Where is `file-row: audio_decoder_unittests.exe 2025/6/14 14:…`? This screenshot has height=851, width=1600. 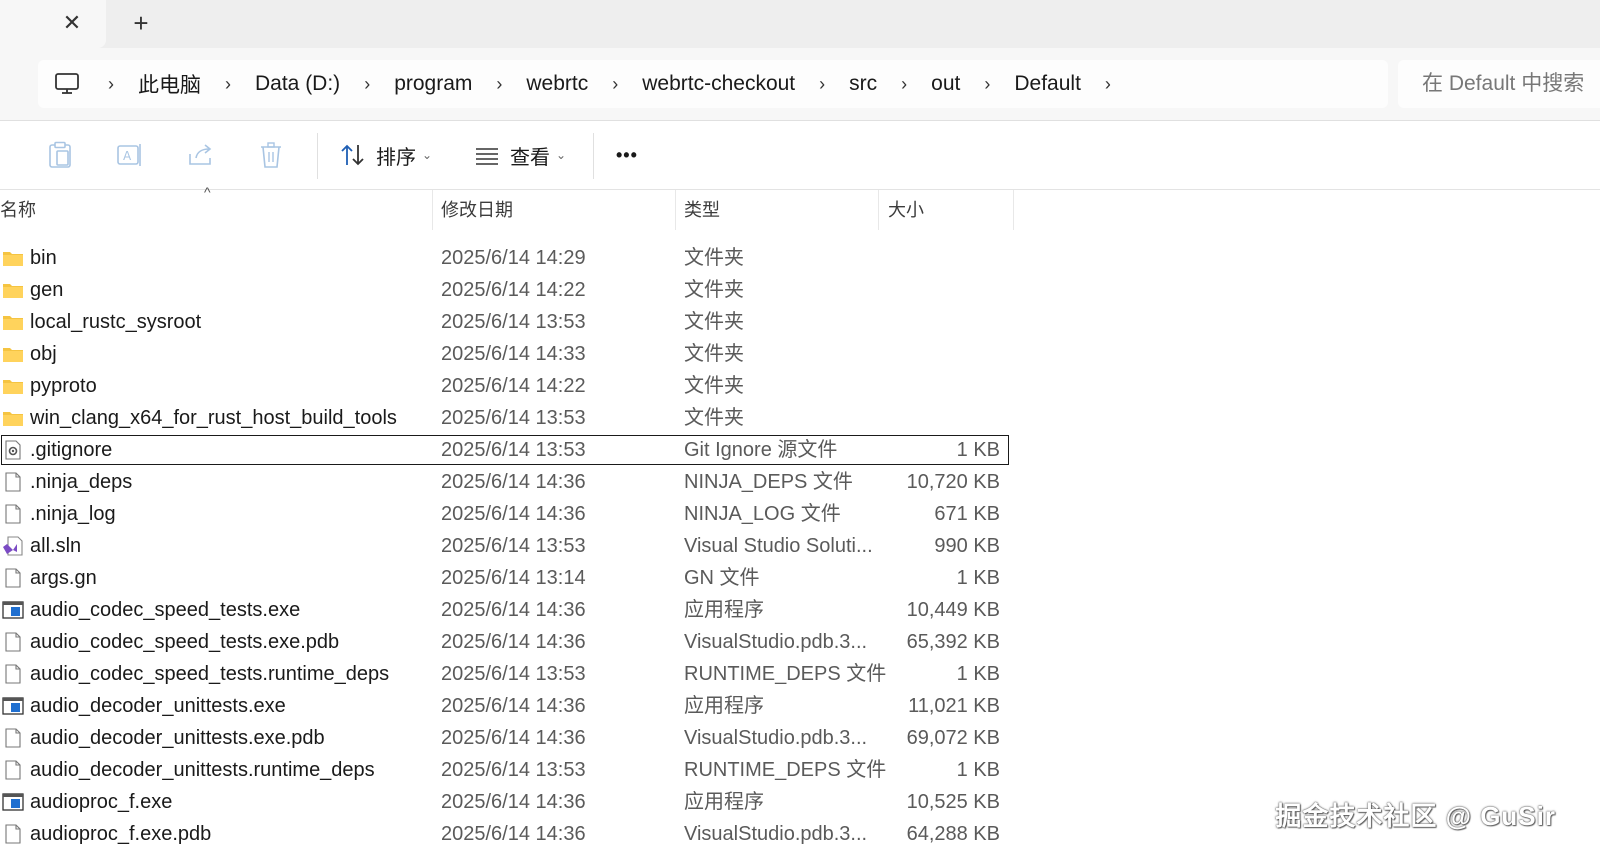
file-row: audio_decoder_unittests.exe 2025/6/14 14:… is located at coordinates (505, 706).